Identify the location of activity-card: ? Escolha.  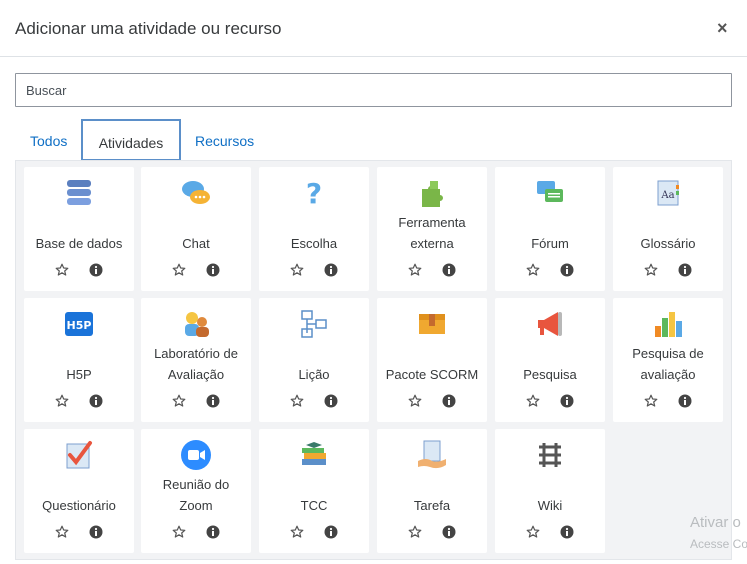
(314, 229).